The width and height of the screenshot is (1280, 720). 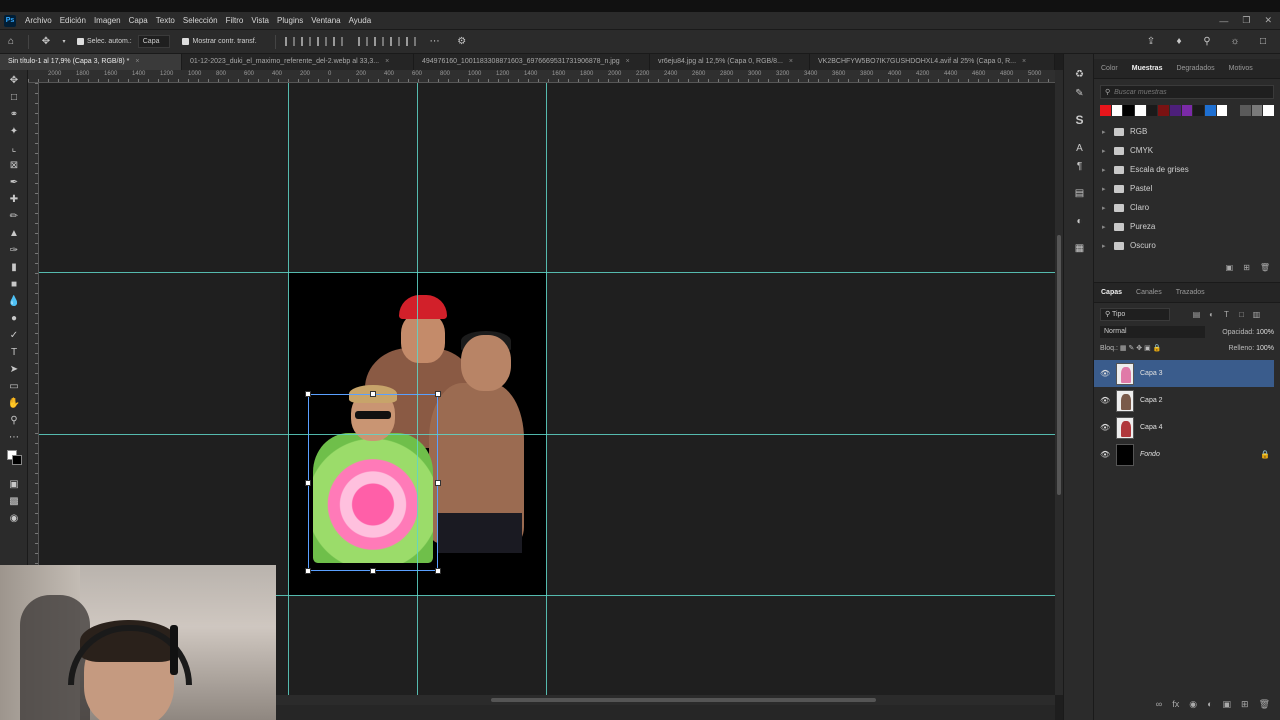 What do you see at coordinates (14, 166) in the screenshot?
I see `frame-tool-icon: ⊠` at bounding box center [14, 166].